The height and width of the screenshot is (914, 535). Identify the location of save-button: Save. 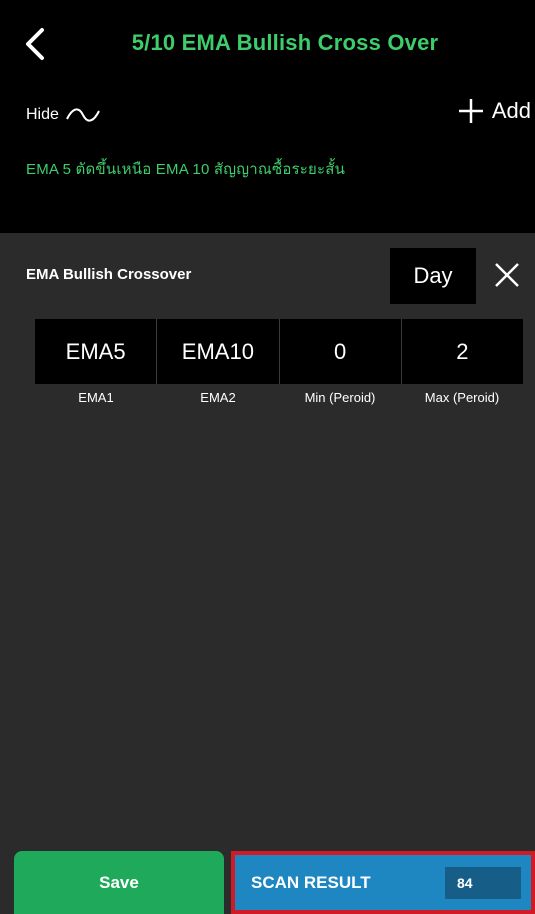
(119, 882).